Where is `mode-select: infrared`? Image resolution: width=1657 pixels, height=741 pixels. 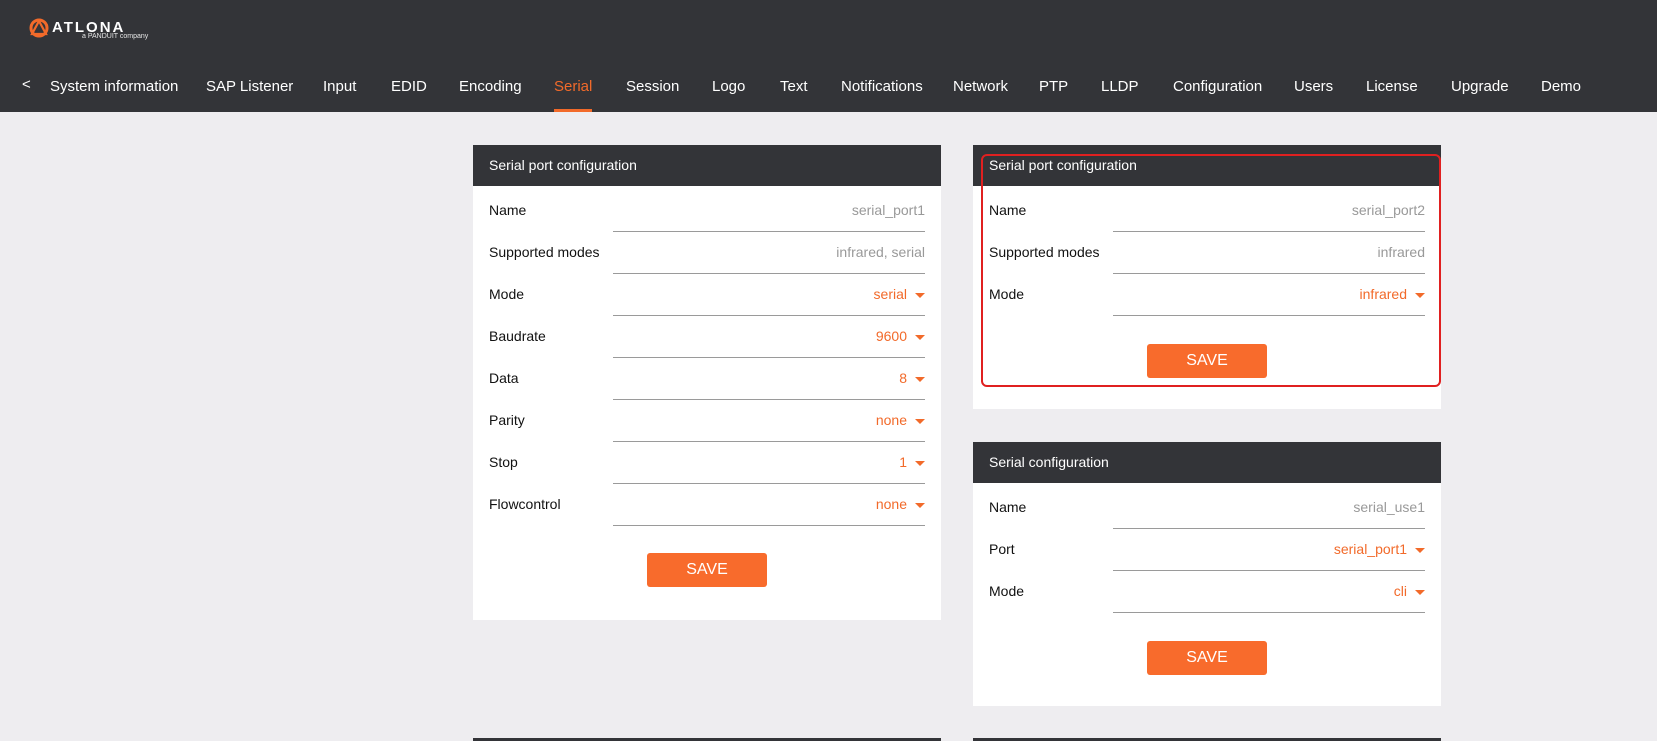
mode-select: infrared is located at coordinates (1269, 295).